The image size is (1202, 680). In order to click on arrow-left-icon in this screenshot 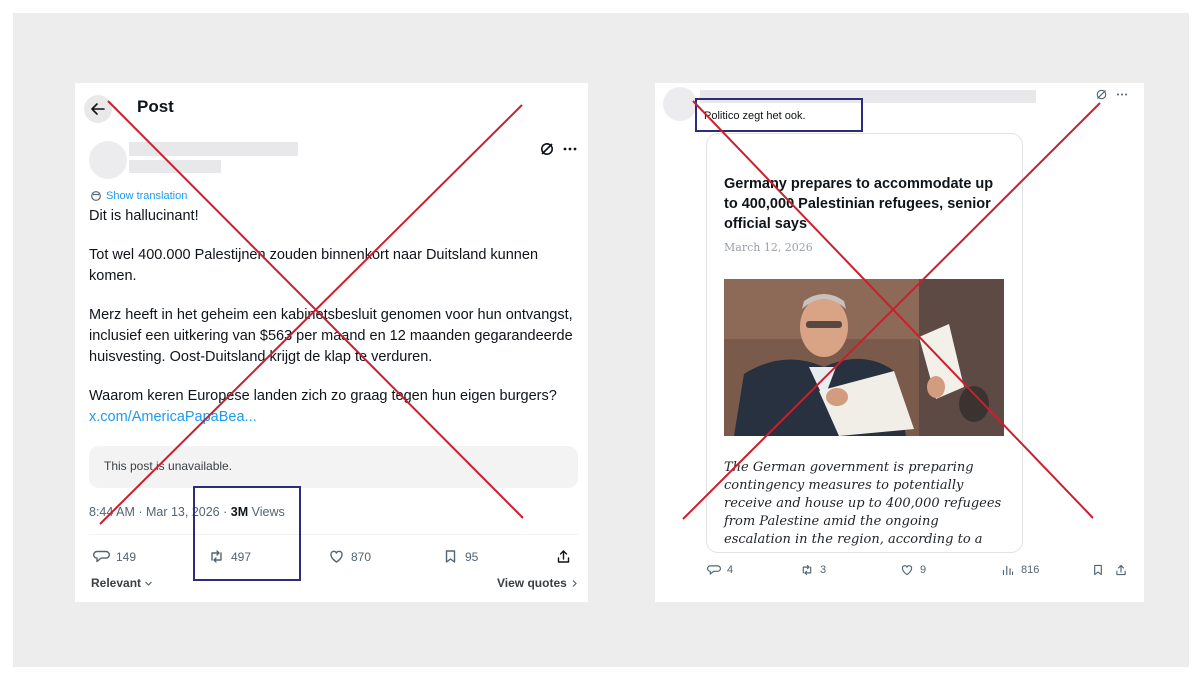, I will do `click(98, 109)`.